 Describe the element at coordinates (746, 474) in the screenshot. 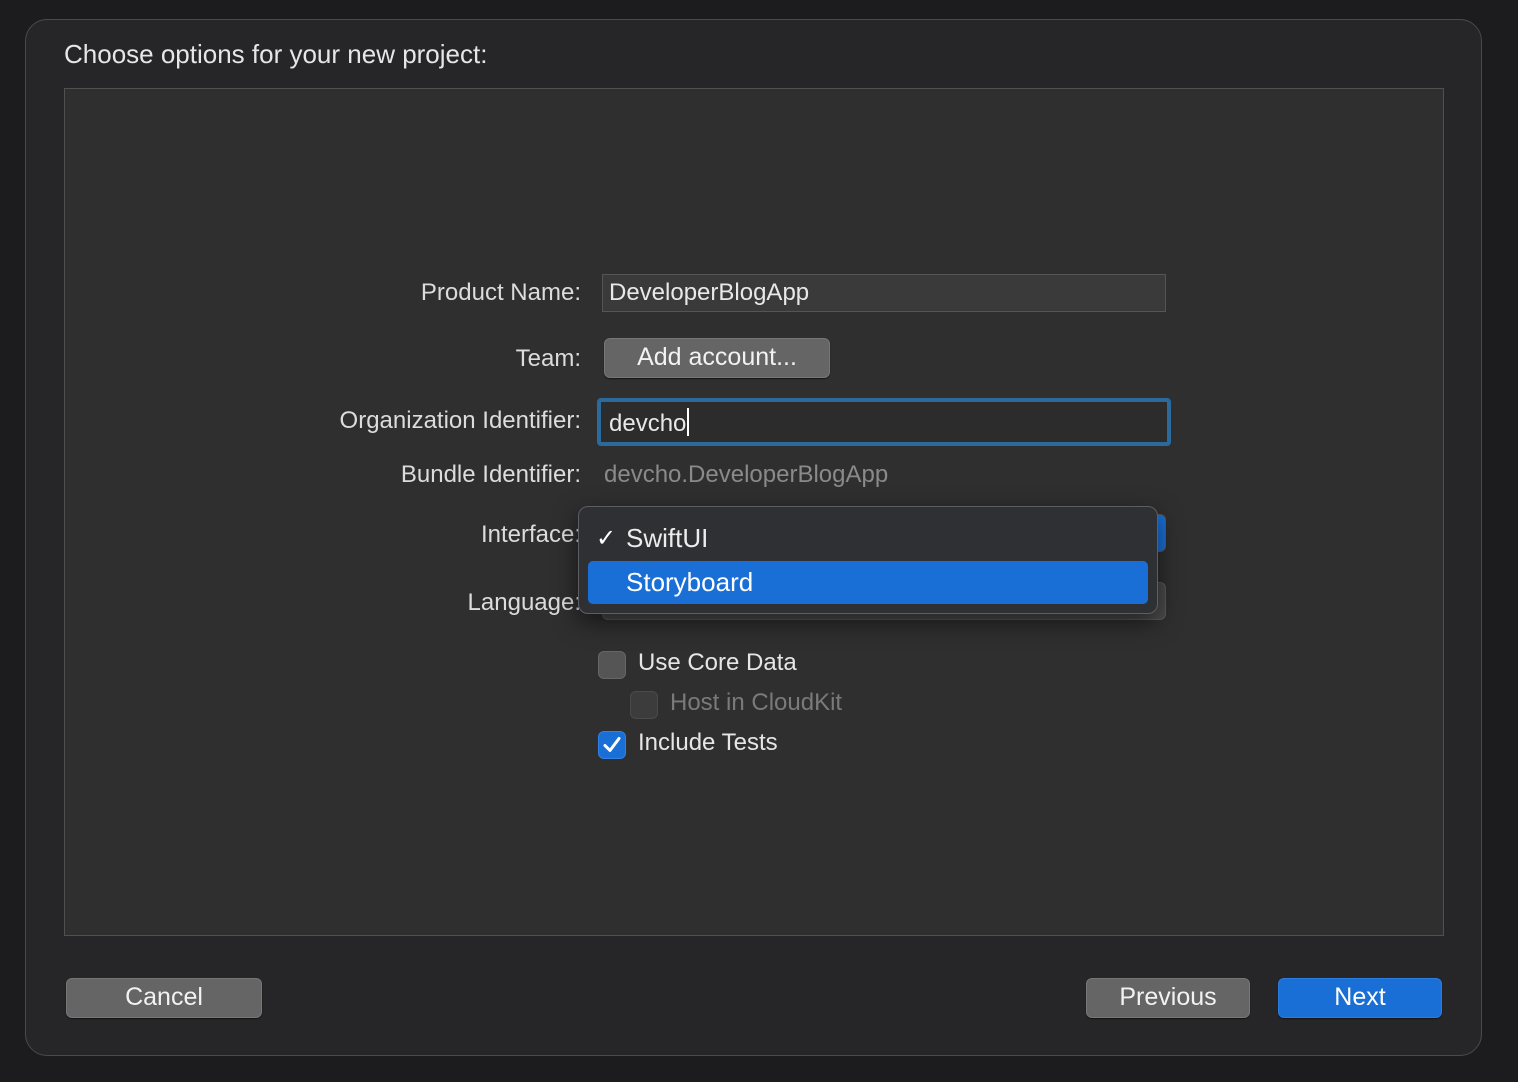

I see `bundle-identifier-value: devcho.DeveloperBlogApp` at that location.